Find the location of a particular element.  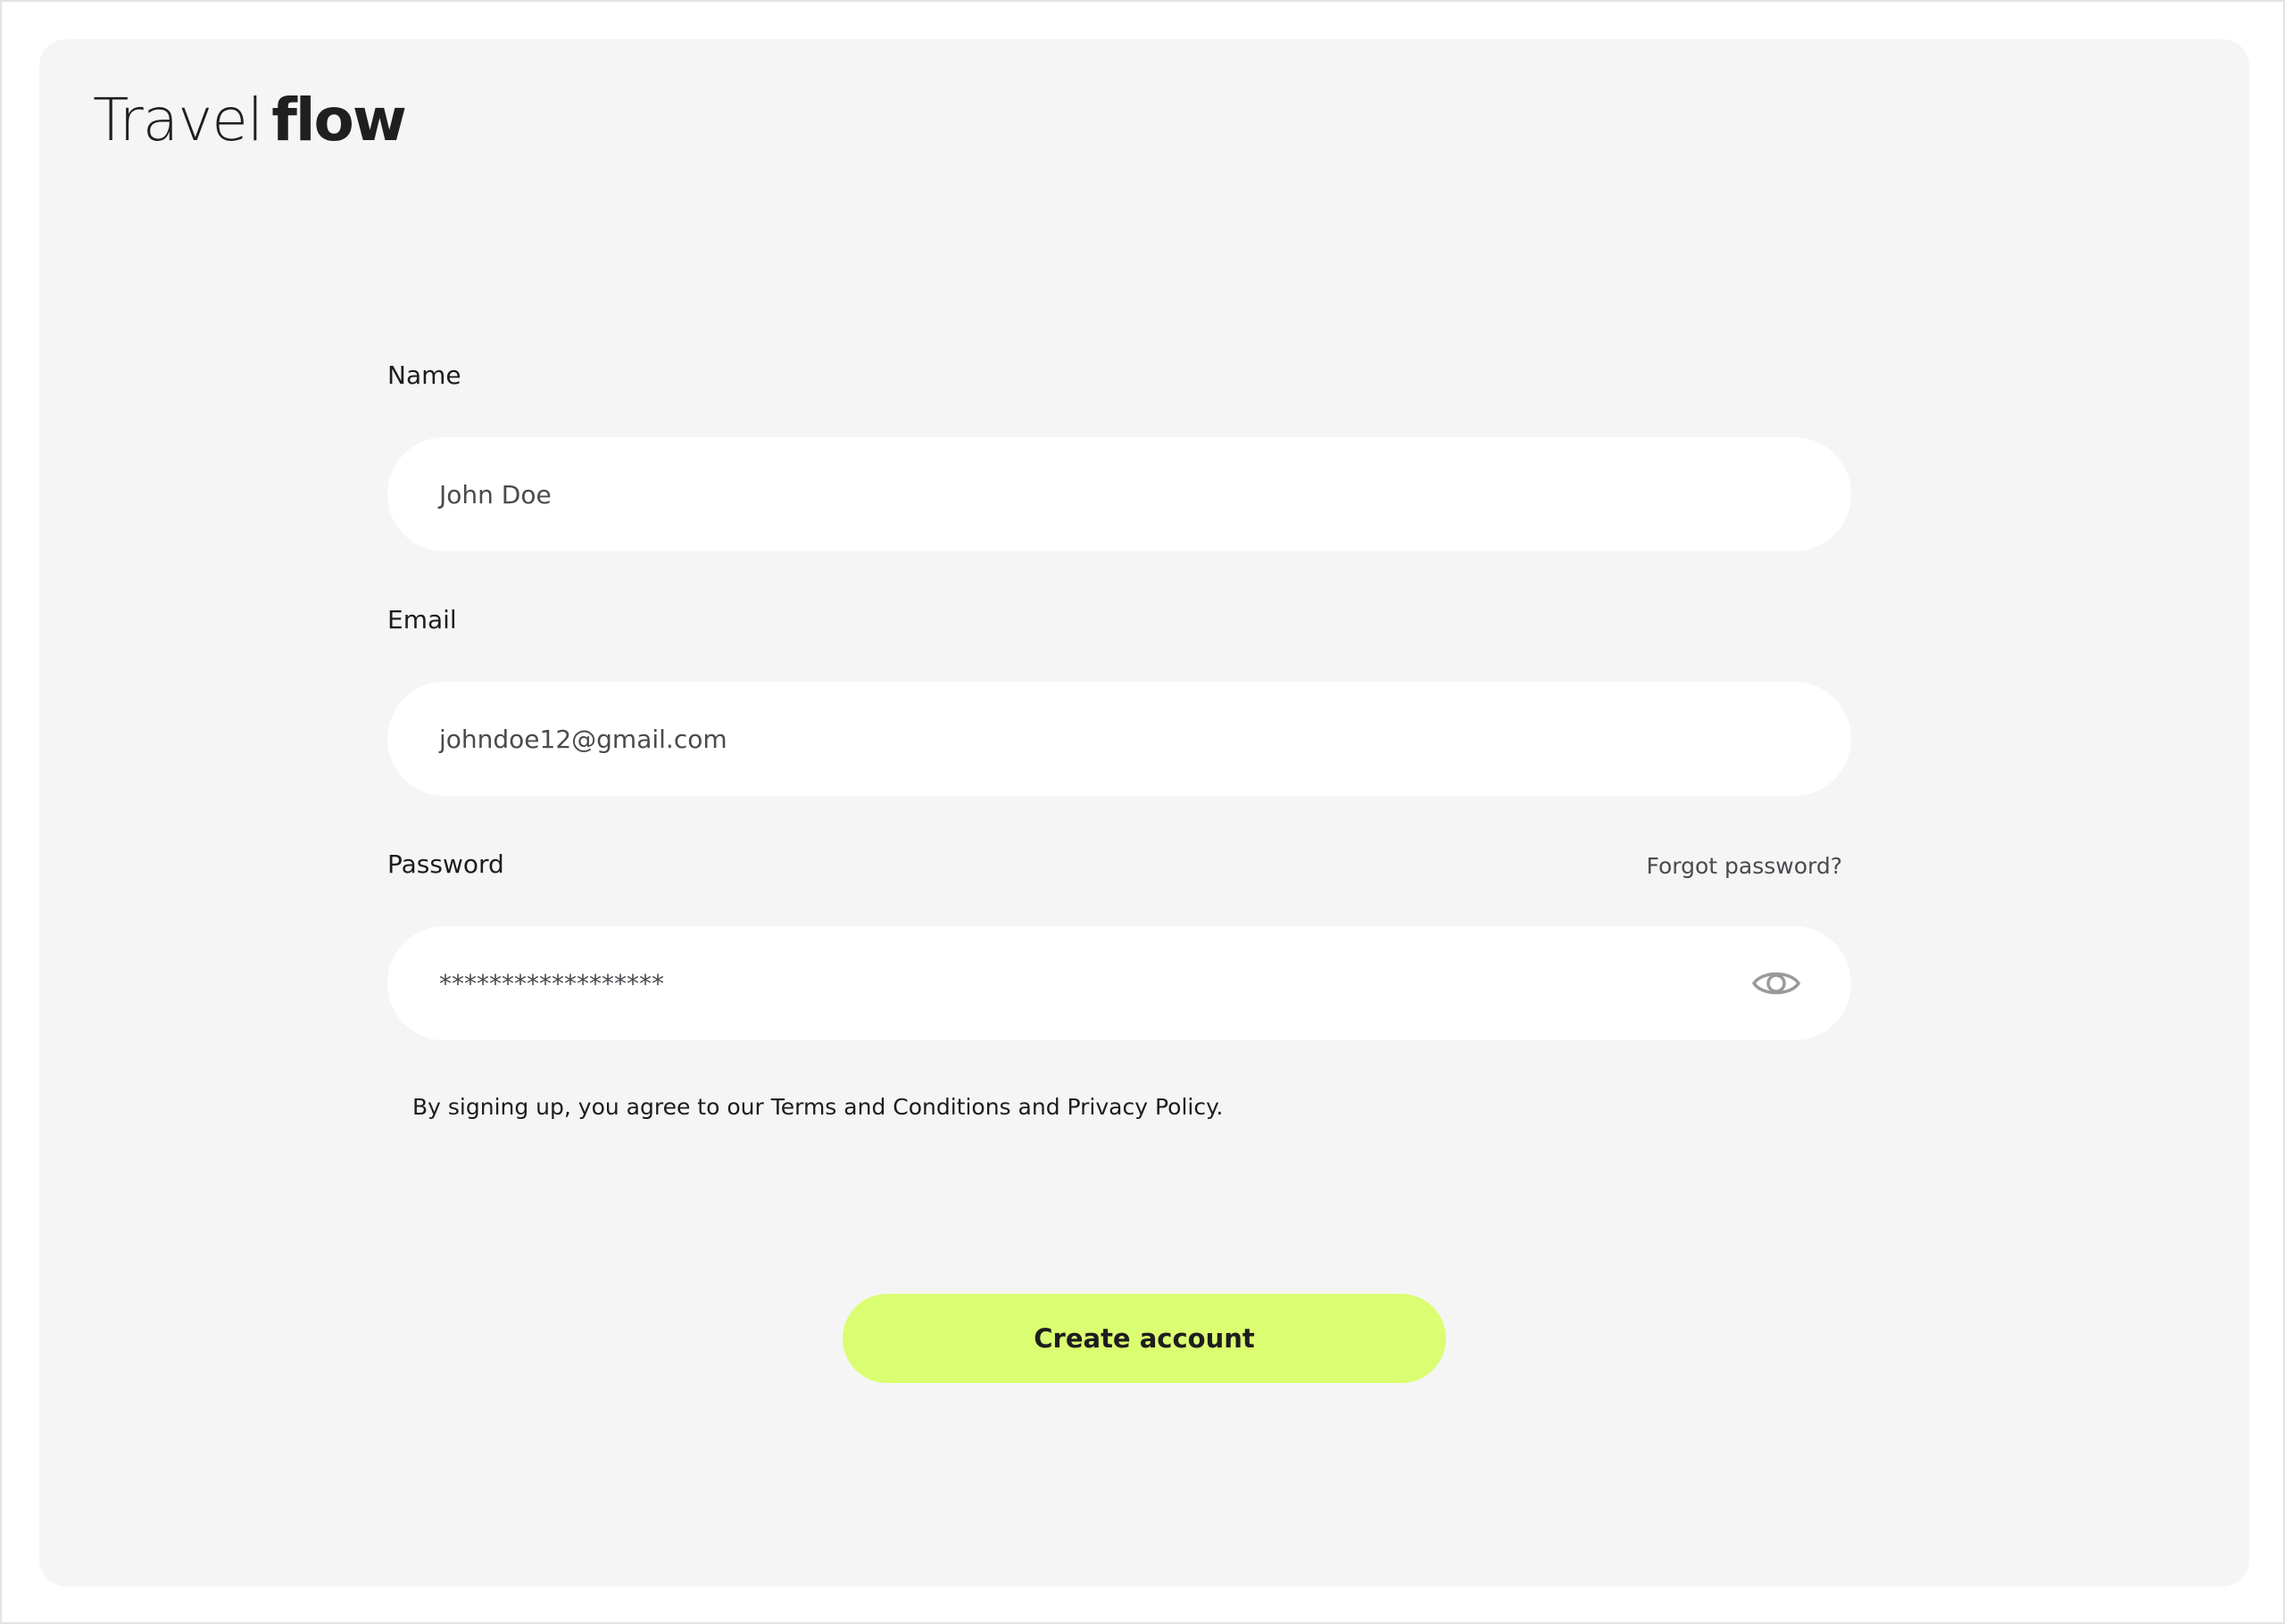

name-input-value: John Doe is located at coordinates (495, 494).